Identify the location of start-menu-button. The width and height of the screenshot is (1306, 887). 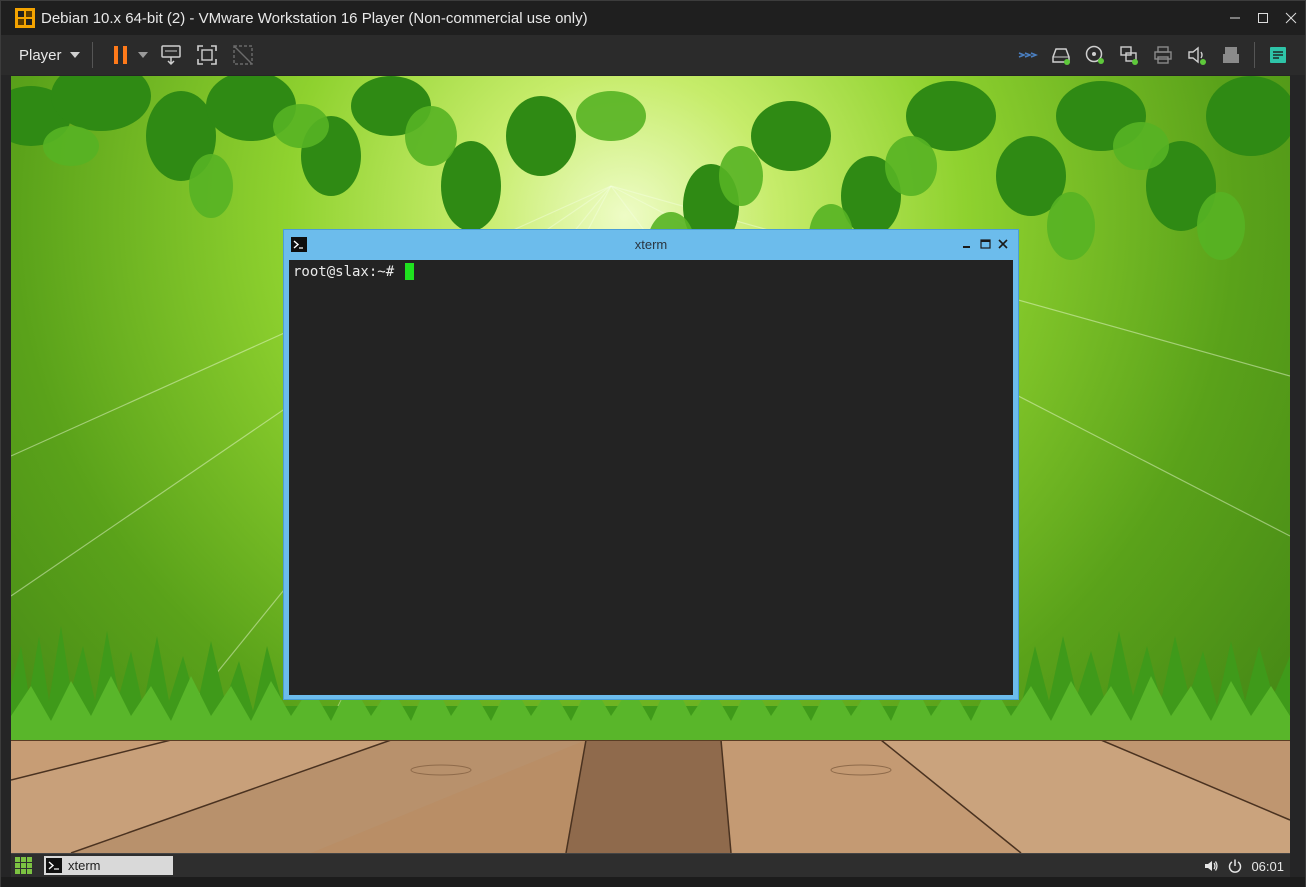
(23, 865).